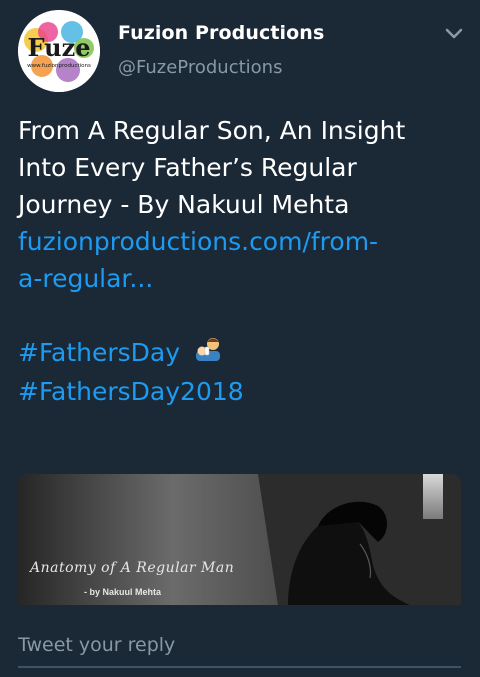 Image resolution: width=480 pixels, height=677 pixels. What do you see at coordinates (200, 67) in the screenshot?
I see `account-handle: @FuzeProductions` at bounding box center [200, 67].